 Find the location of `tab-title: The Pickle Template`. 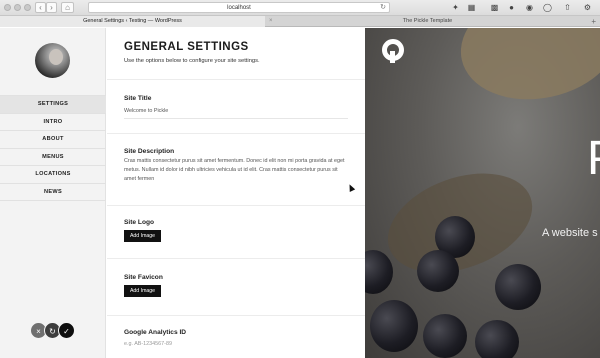

tab-title: The Pickle Template is located at coordinates (427, 21).